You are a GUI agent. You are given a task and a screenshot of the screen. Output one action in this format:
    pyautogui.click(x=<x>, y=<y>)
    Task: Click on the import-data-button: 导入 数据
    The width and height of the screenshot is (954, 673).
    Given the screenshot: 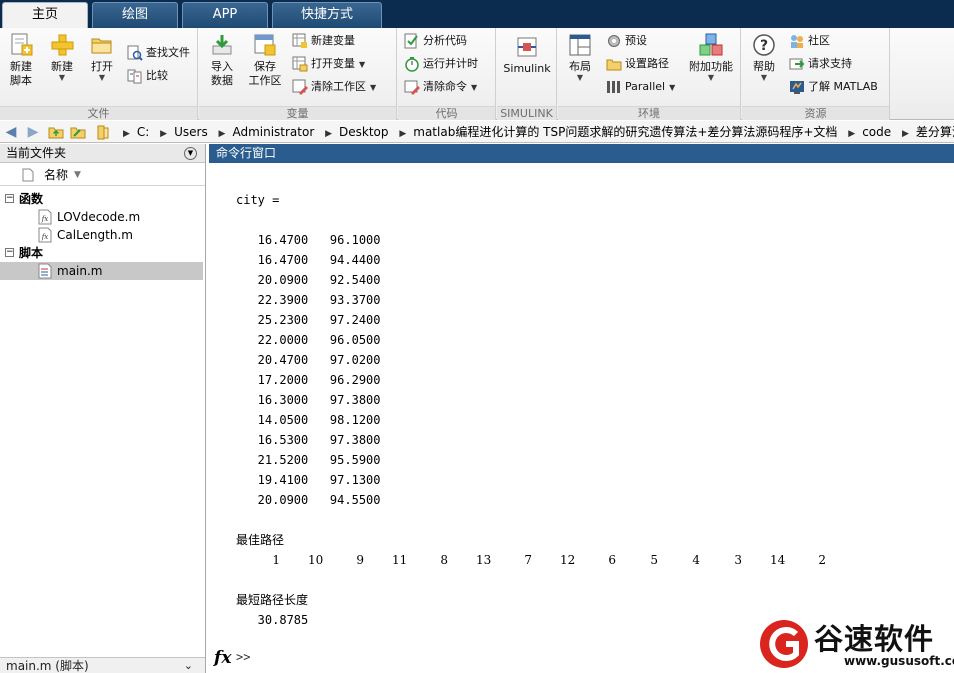 What is the action you would take?
    pyautogui.click(x=222, y=60)
    